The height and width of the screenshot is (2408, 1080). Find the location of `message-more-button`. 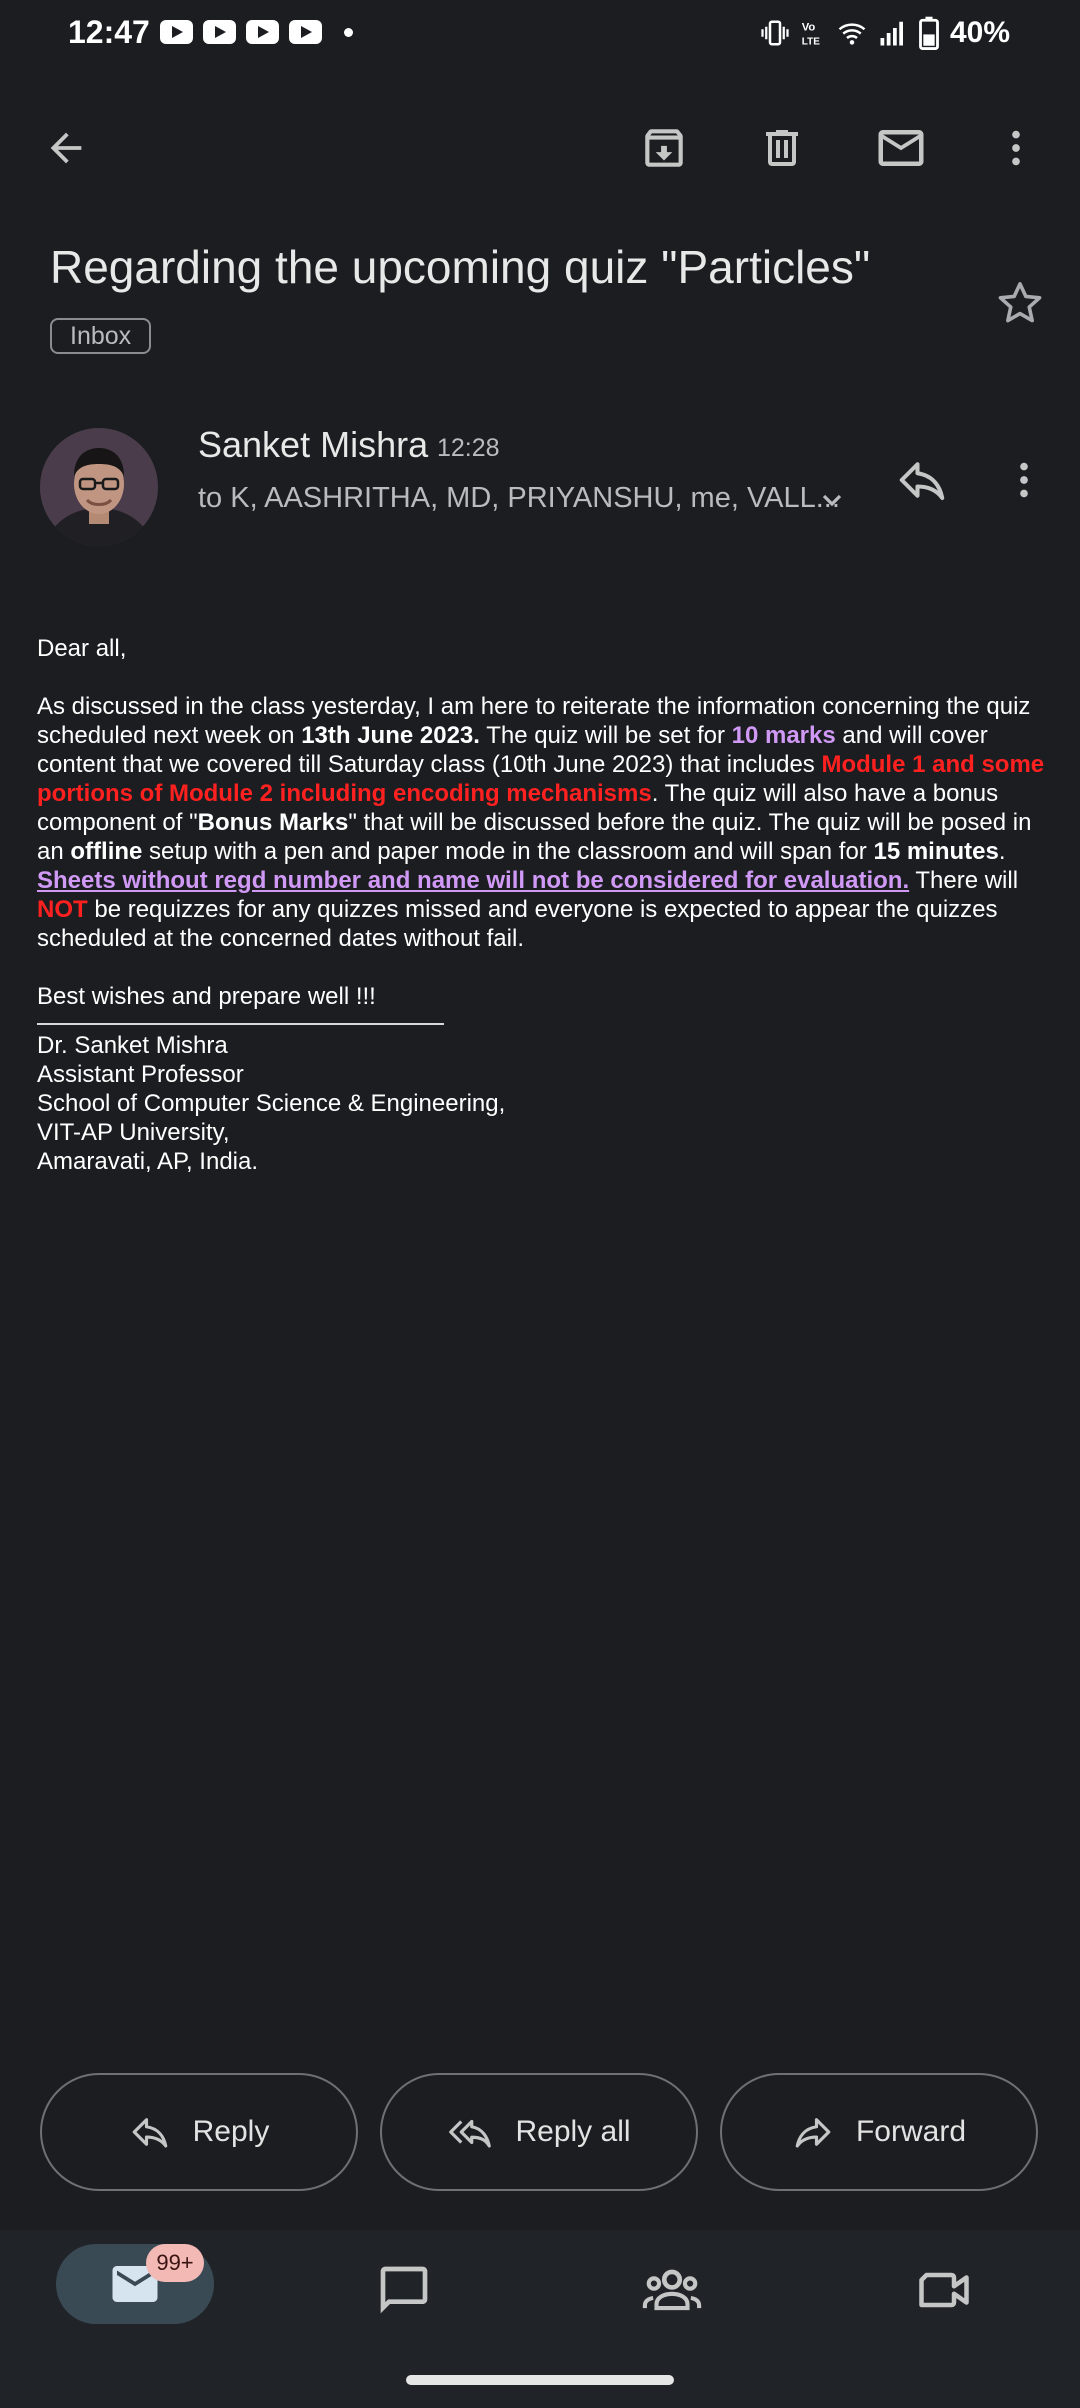

message-more-button is located at coordinates (1024, 480).